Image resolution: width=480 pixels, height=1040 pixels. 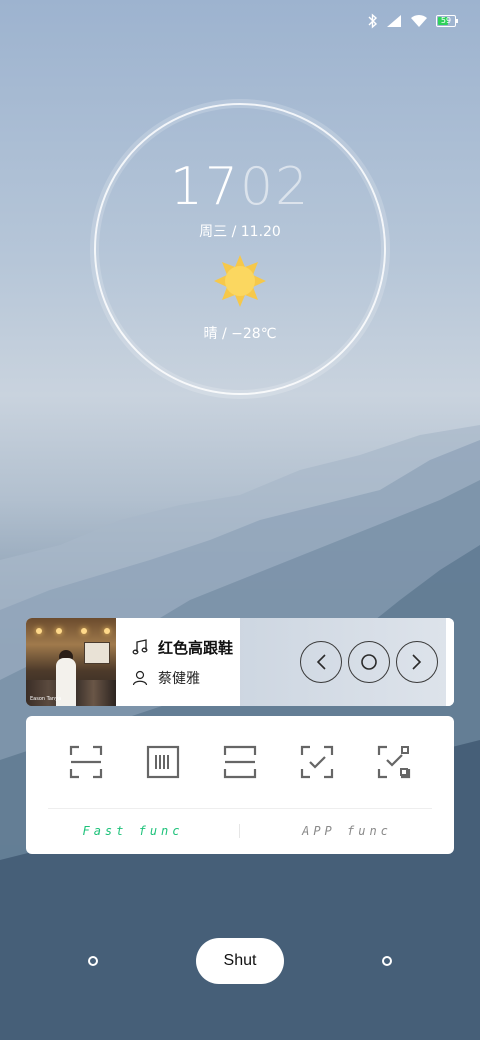 I want to click on previous-button, so click(x=321, y=662).